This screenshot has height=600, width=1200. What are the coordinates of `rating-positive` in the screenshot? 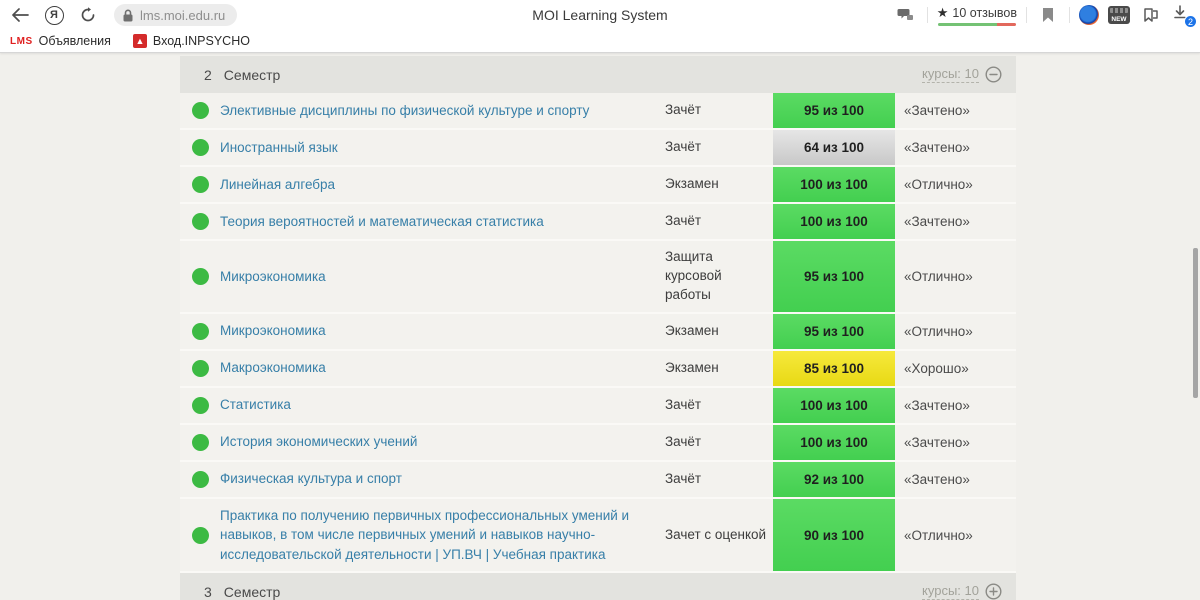 It's located at (967, 24).